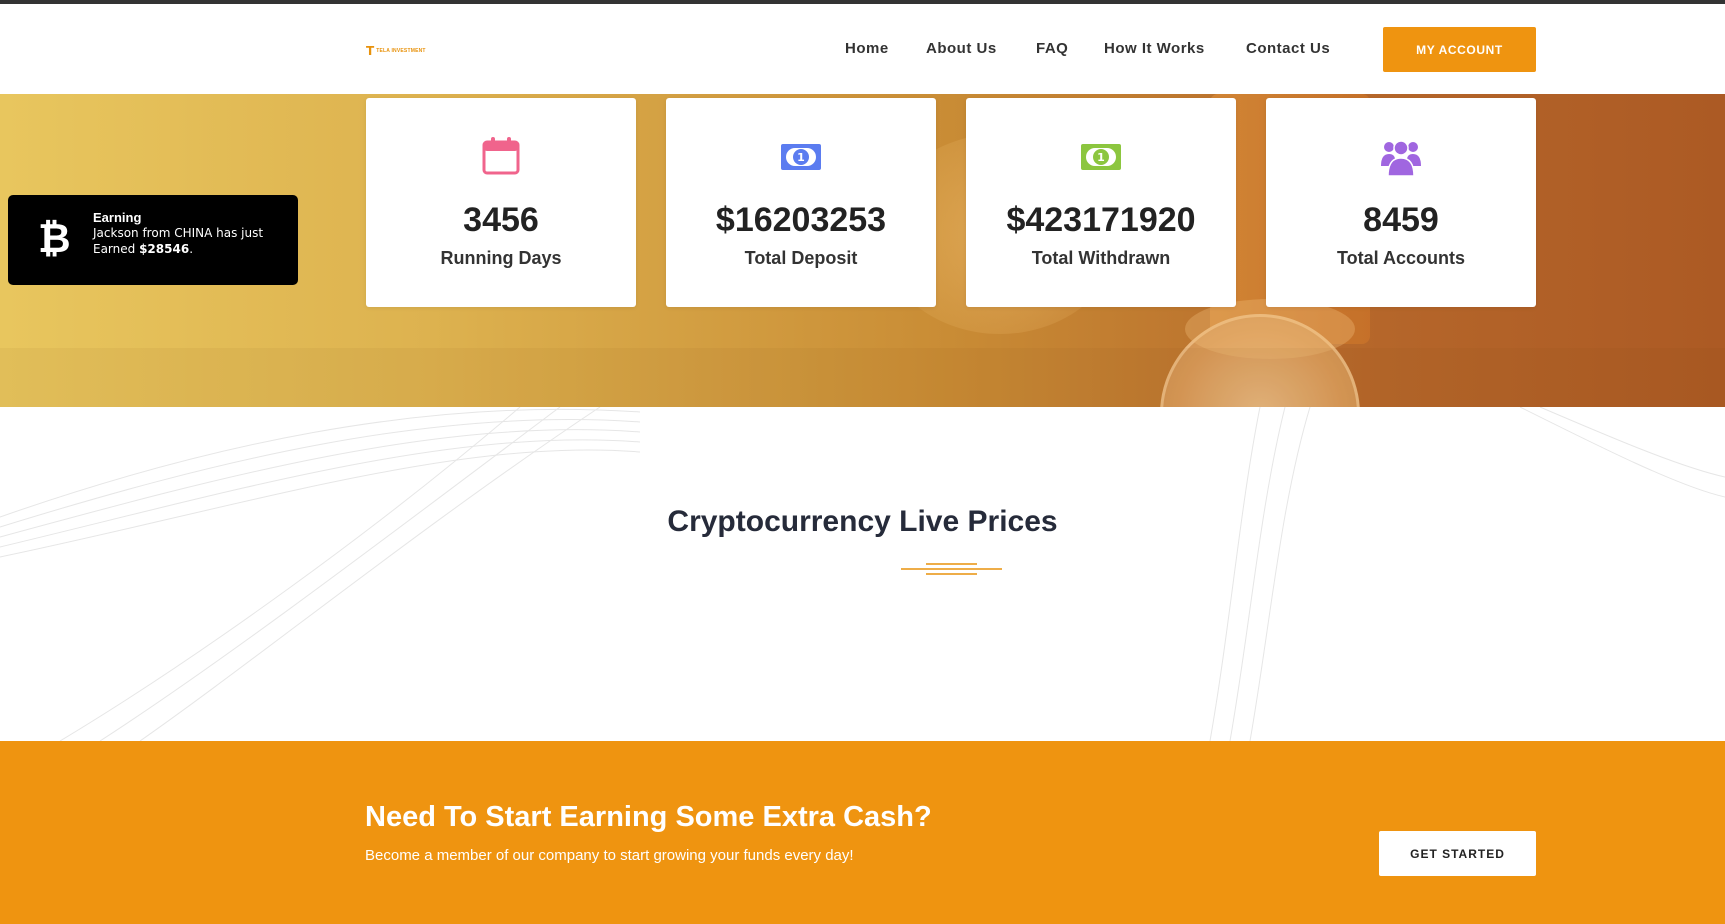 The width and height of the screenshot is (1725, 924). I want to click on stat-value: 8459, so click(1401, 220).